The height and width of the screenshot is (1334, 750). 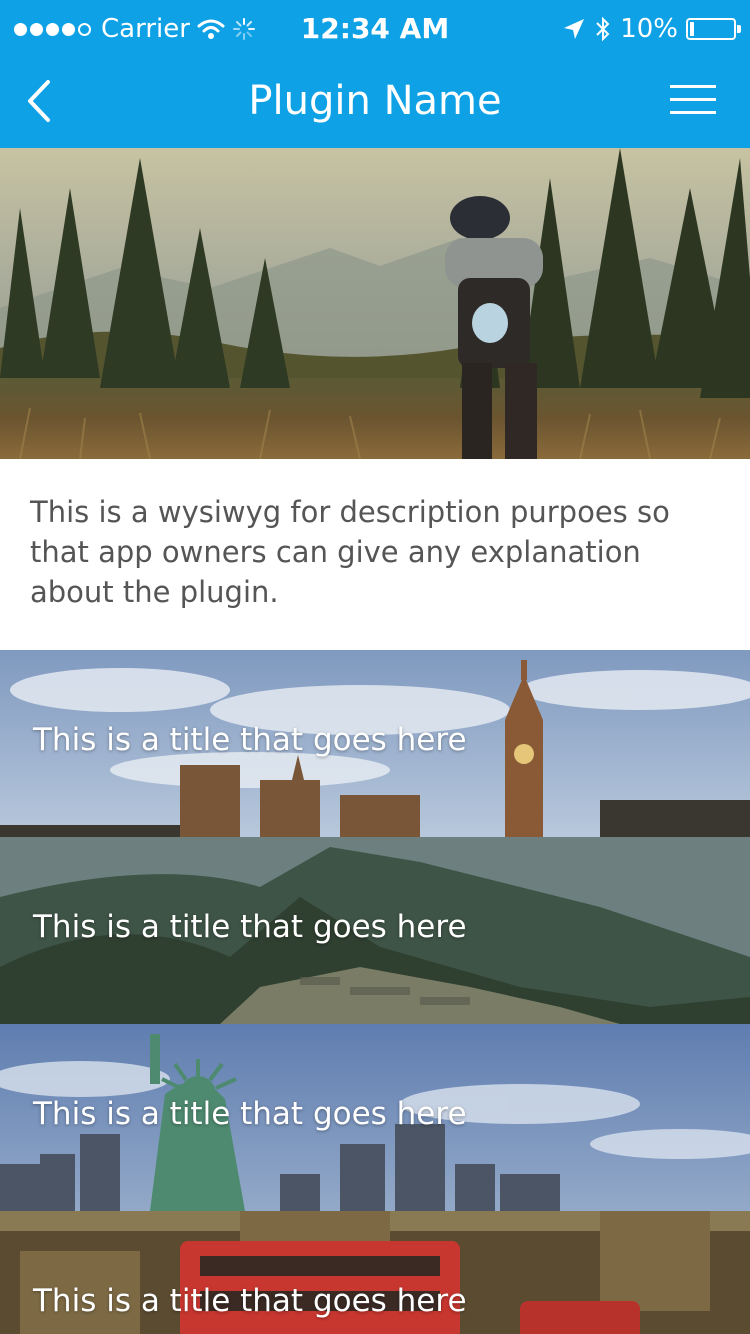 What do you see at coordinates (603, 29) in the screenshot?
I see `bluetooth-icon` at bounding box center [603, 29].